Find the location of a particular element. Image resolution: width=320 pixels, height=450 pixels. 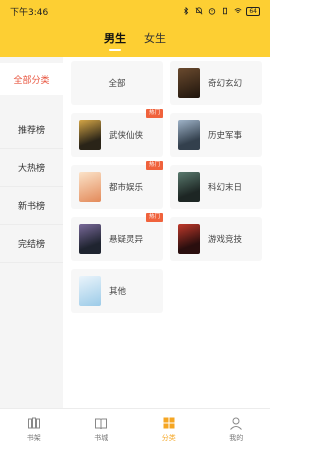

vibrate-icon is located at coordinates (225, 11).